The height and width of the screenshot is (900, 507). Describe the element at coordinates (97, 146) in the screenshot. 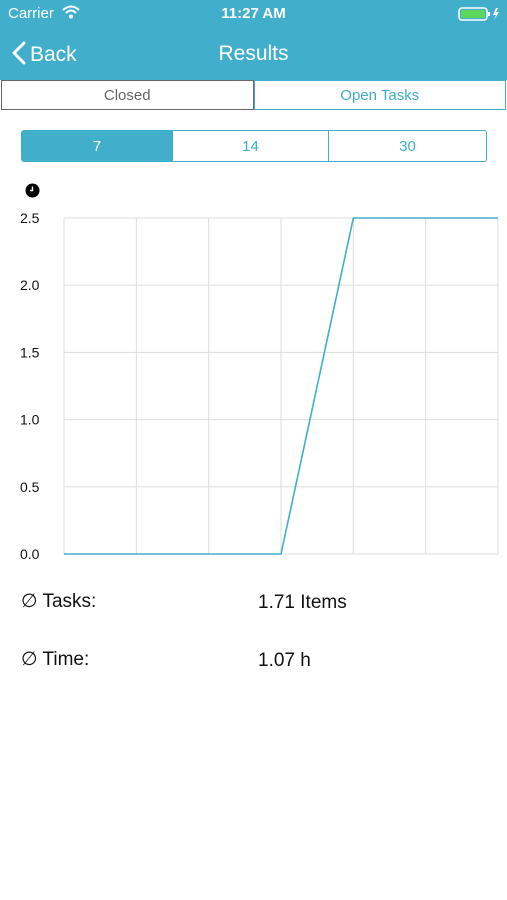

I see `tab-range-7: 7` at that location.